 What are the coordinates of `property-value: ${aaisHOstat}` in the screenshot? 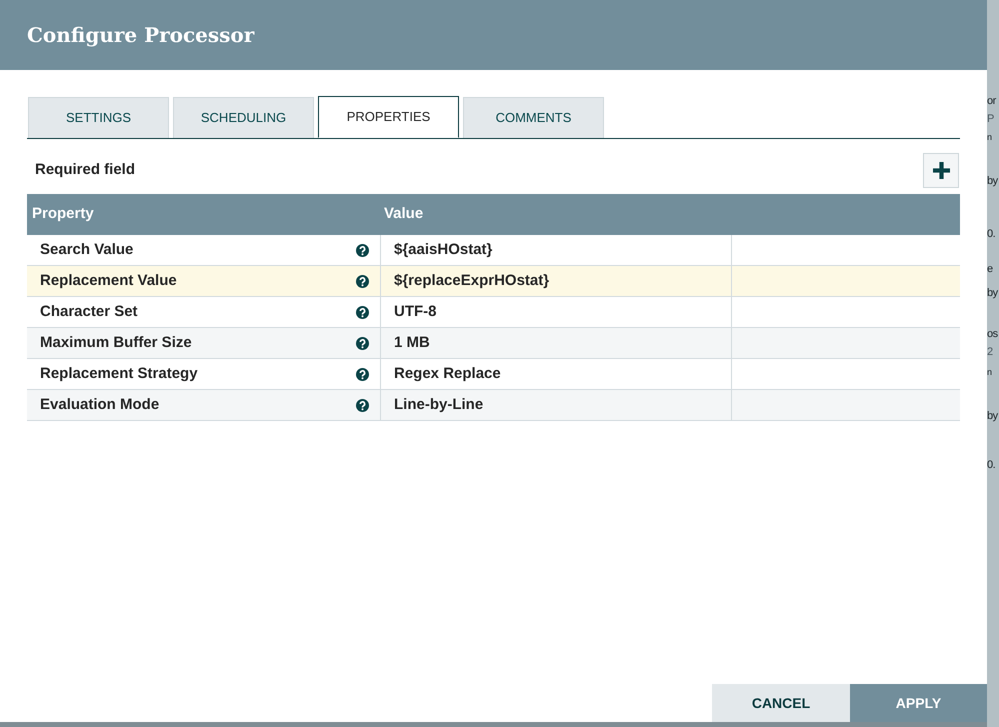 It's located at (443, 250).